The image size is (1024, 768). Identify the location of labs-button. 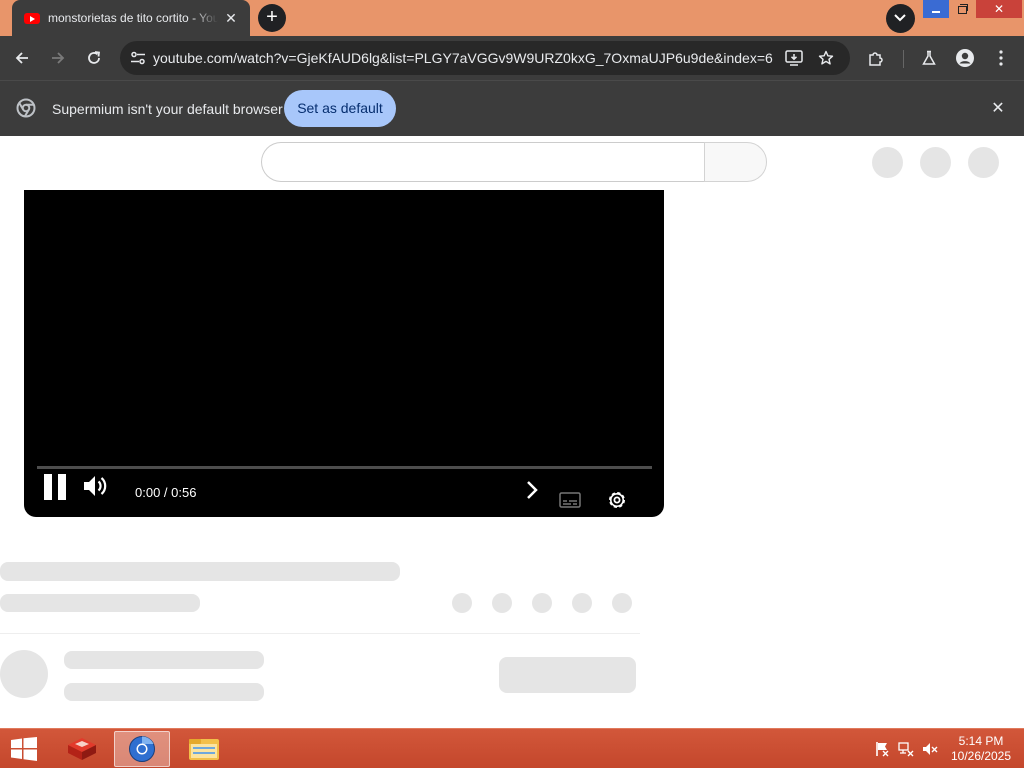
(929, 58).